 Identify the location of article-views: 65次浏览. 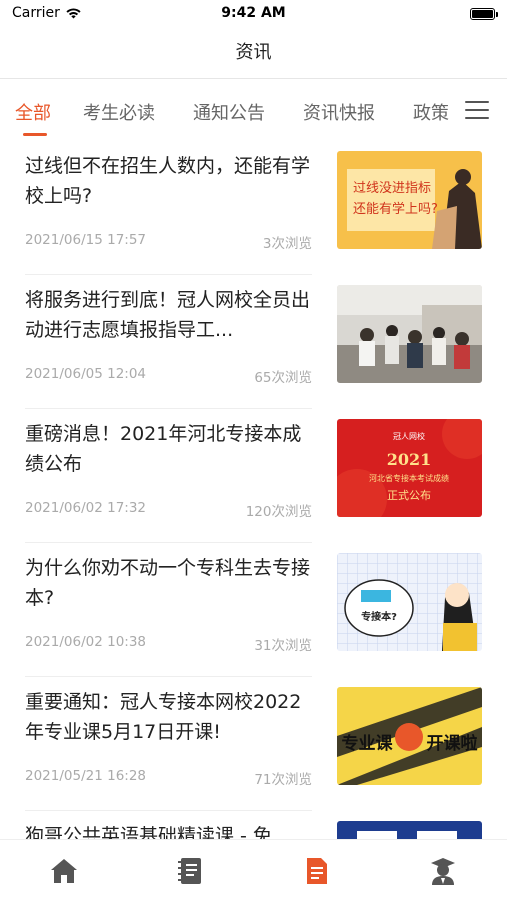
(283, 378).